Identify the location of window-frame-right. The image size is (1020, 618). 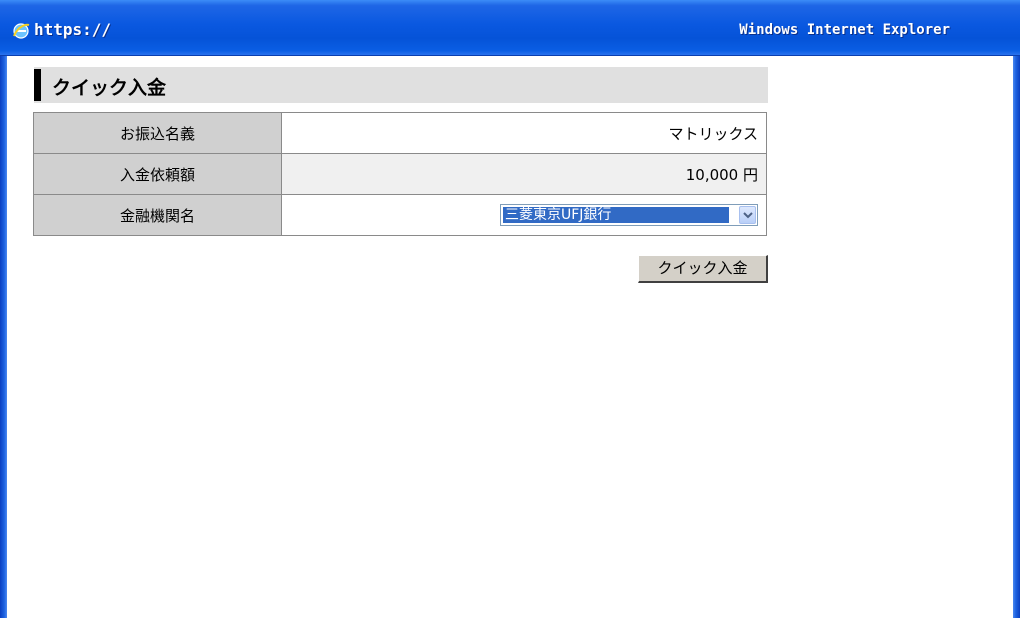
(1016, 337).